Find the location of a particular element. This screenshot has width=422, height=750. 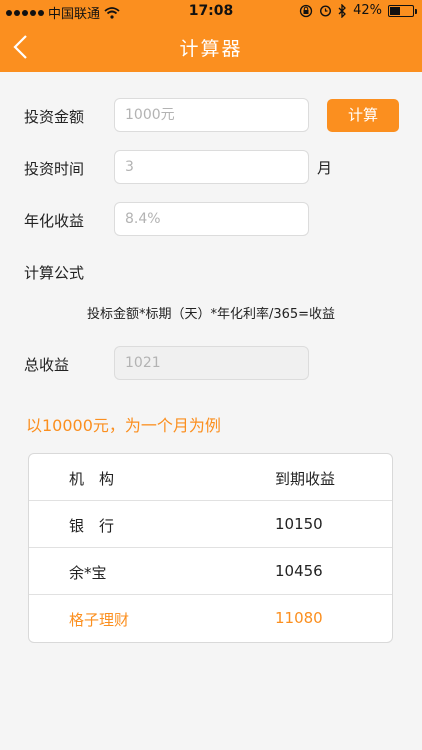

page-title: 计算器 is located at coordinates (211, 49).